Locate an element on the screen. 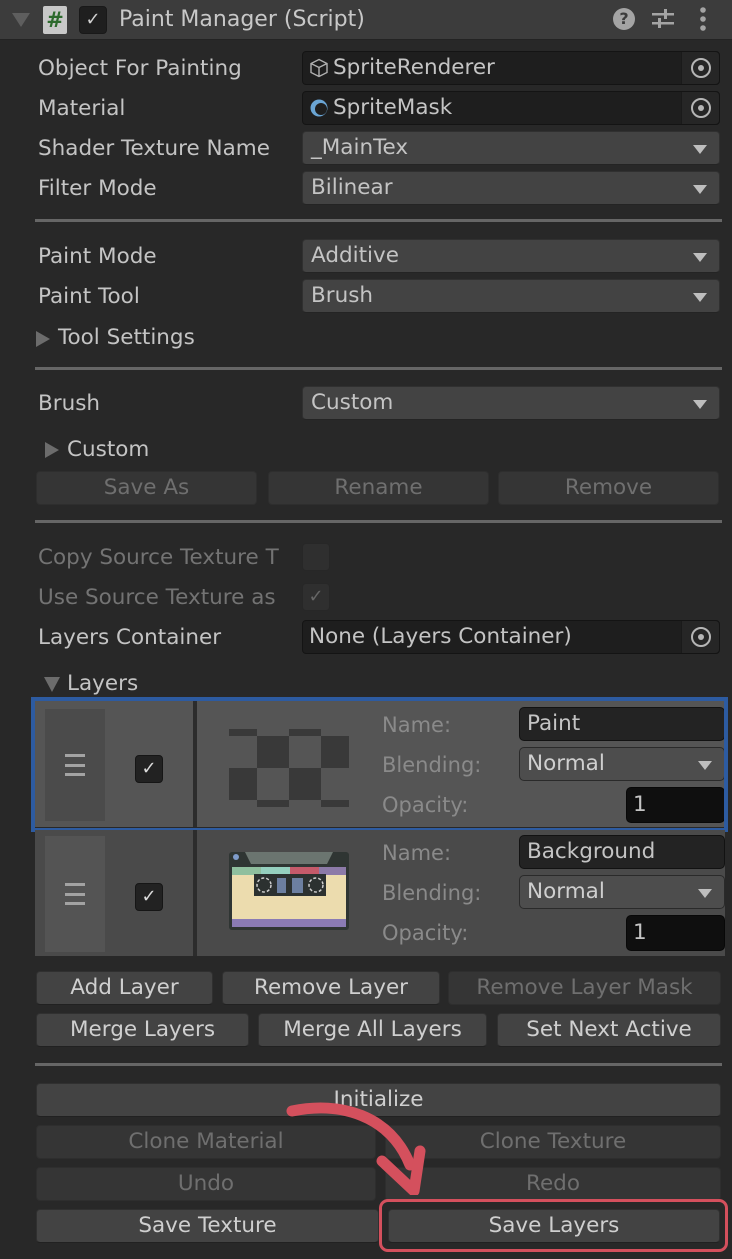 The height and width of the screenshot is (1259, 732). layer-name-input: Paint is located at coordinates (622, 724).